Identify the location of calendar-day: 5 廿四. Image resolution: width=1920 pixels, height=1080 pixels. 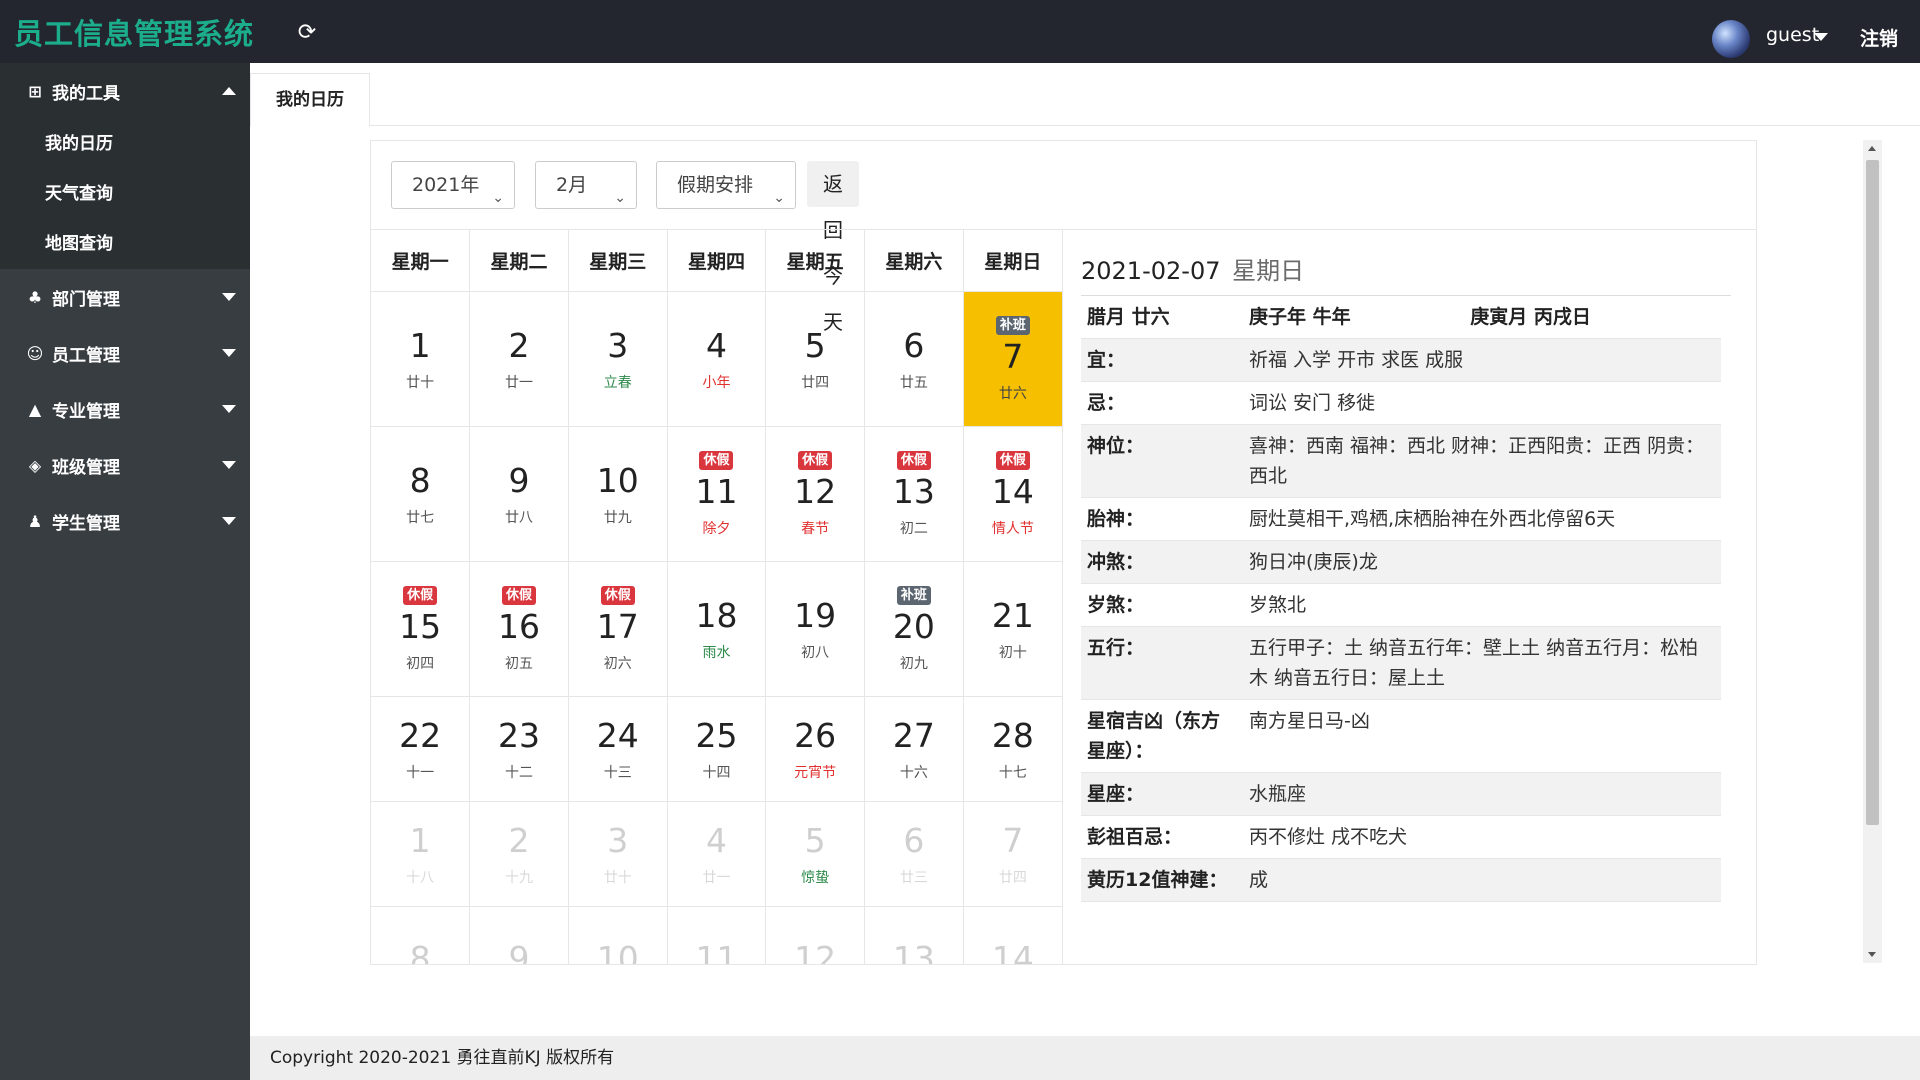
(815, 359).